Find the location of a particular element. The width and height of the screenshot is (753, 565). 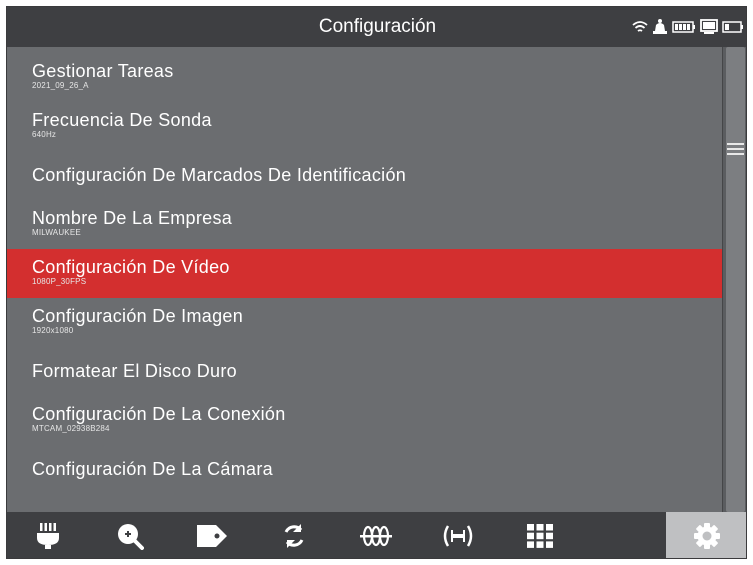

menu-item-label: Nombre De La Empresa is located at coordinates (132, 218).